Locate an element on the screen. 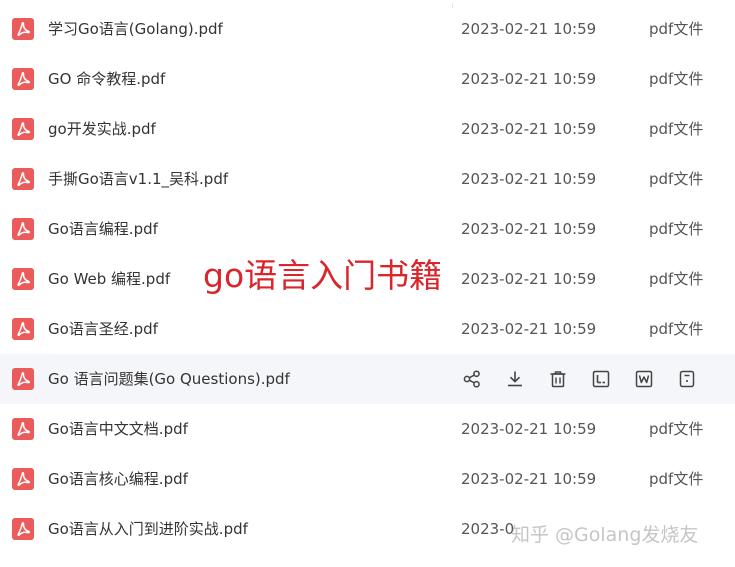 Image resolution: width=735 pixels, height=567 pixels. copy-icon is located at coordinates (687, 379).